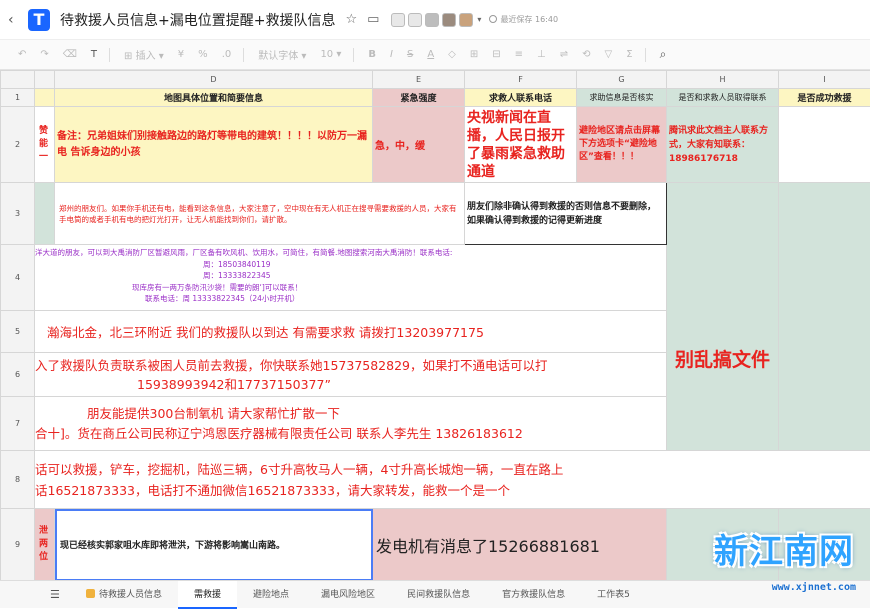 The width and height of the screenshot is (870, 609). Describe the element at coordinates (824, 98) in the screenshot. I see `cell: 是否成功救援` at that location.